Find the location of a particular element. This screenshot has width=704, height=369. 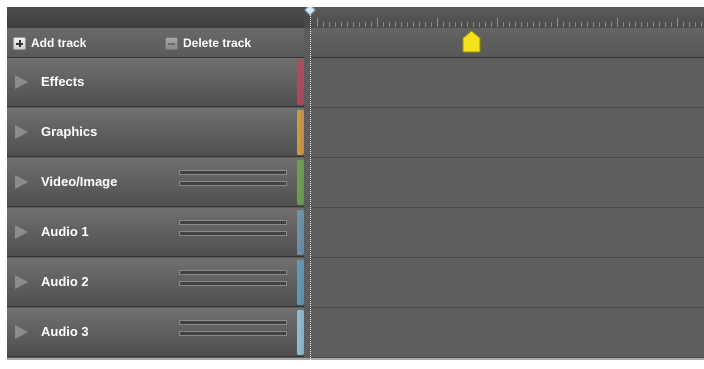

track-label: Graphics is located at coordinates (69, 131).